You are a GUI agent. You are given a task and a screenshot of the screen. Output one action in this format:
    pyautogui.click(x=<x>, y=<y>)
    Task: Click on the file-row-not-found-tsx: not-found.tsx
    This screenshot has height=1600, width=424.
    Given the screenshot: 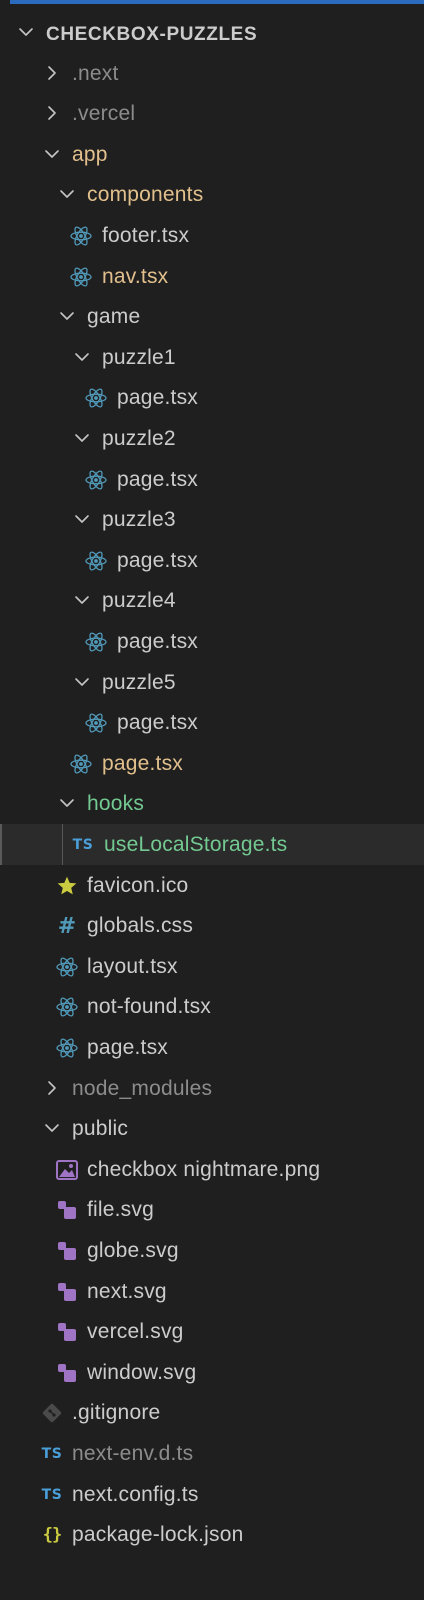 What is the action you would take?
    pyautogui.click(x=212, y=1006)
    